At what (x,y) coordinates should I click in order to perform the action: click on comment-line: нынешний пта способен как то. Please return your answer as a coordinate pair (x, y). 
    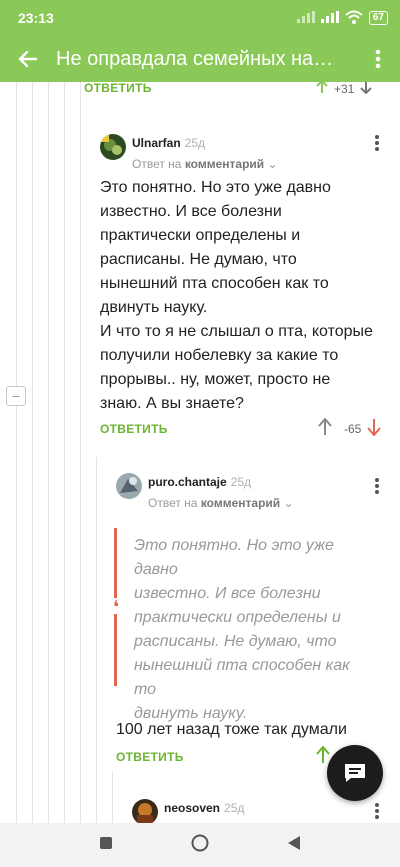
    Looking at the image, I should click on (214, 283).